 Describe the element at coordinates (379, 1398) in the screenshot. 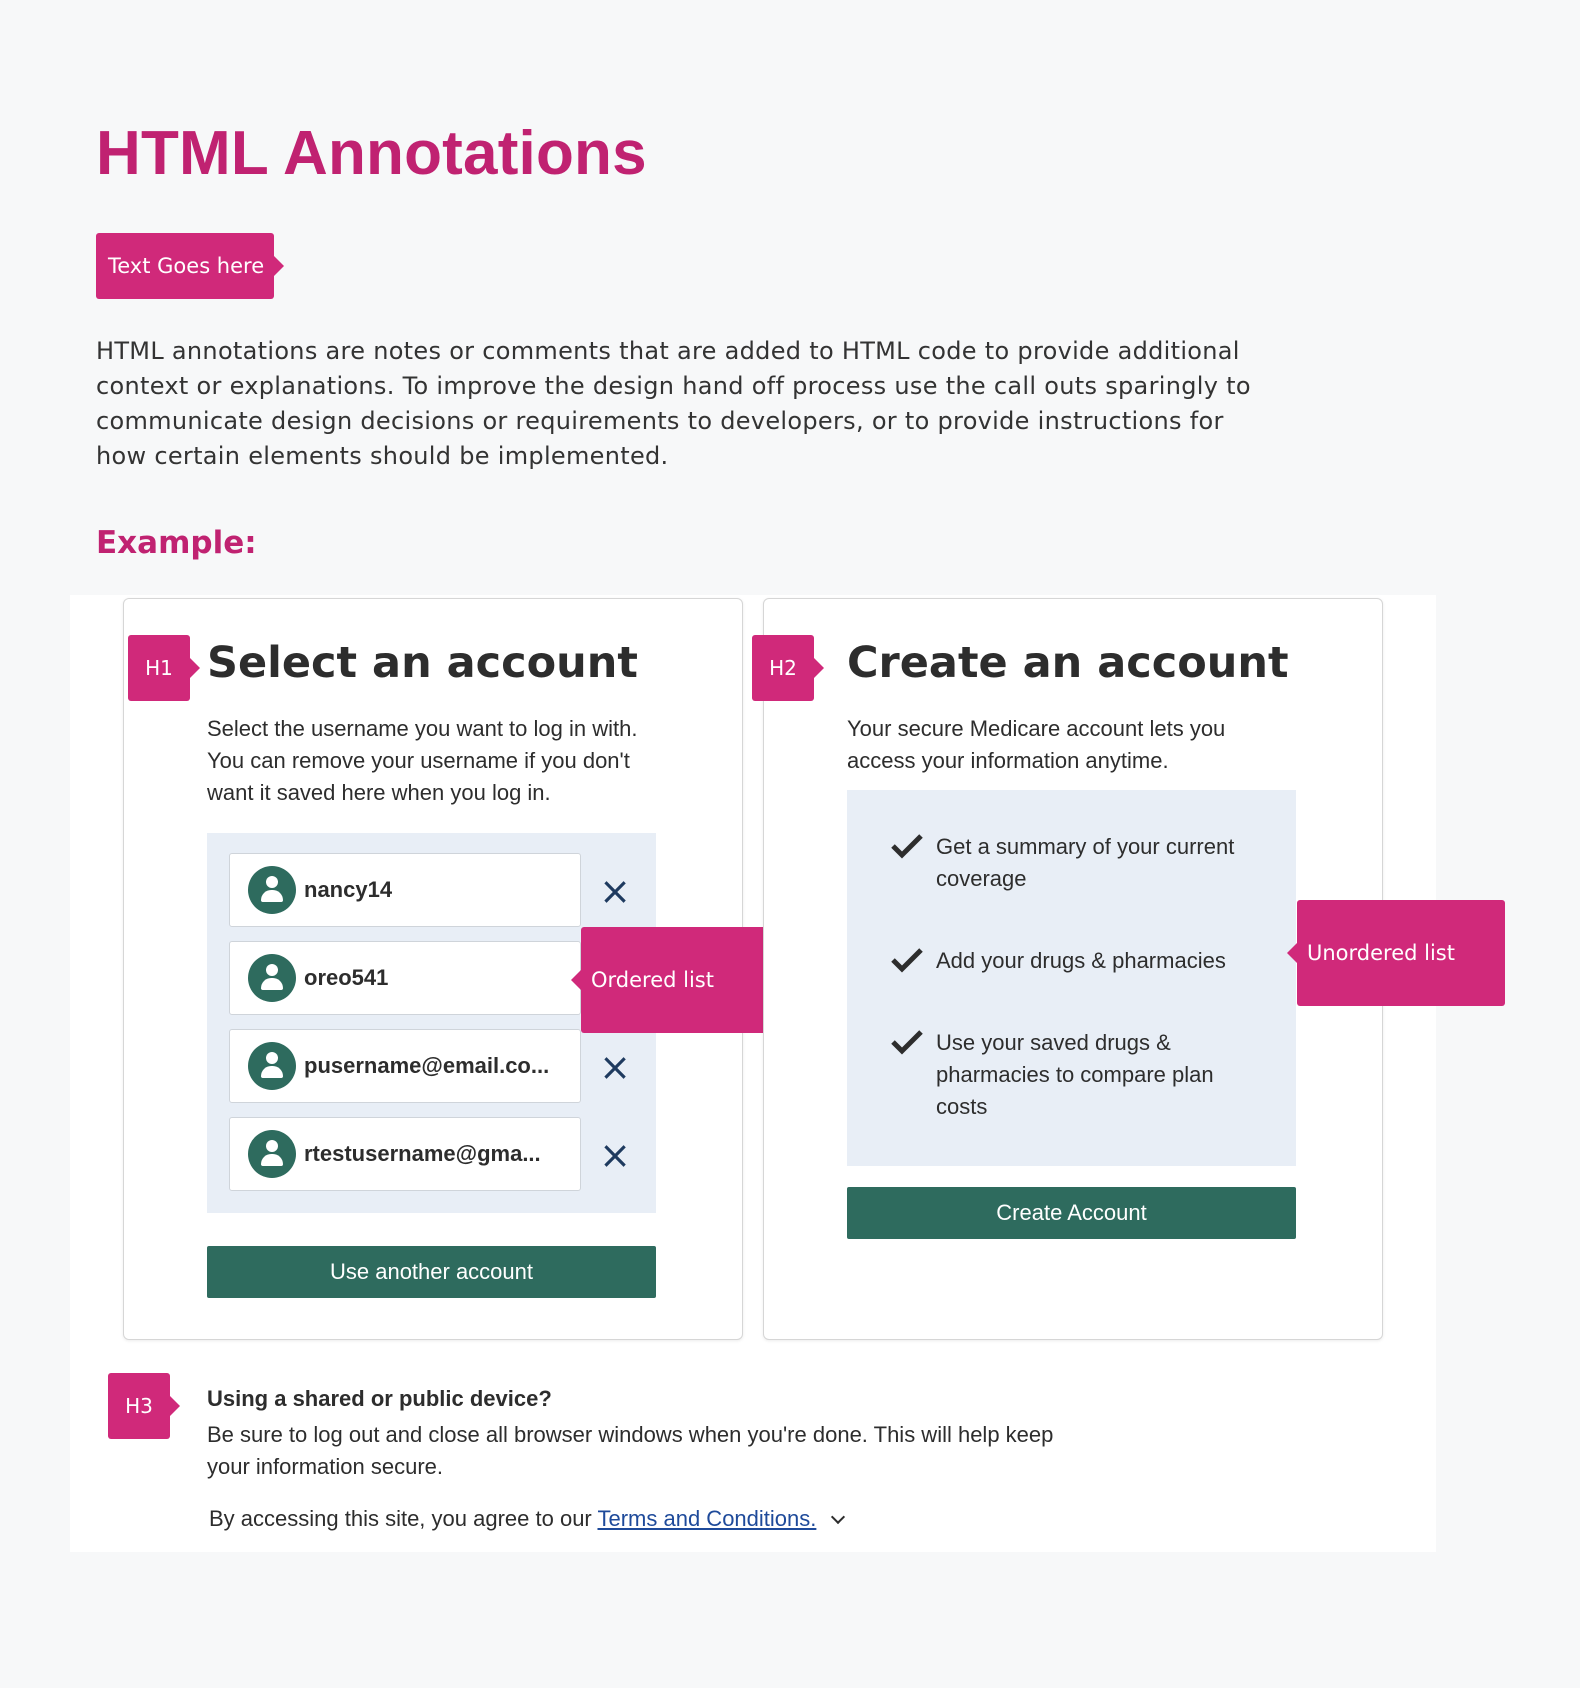

I see `shared-device-heading: Using a shared or public device?` at that location.